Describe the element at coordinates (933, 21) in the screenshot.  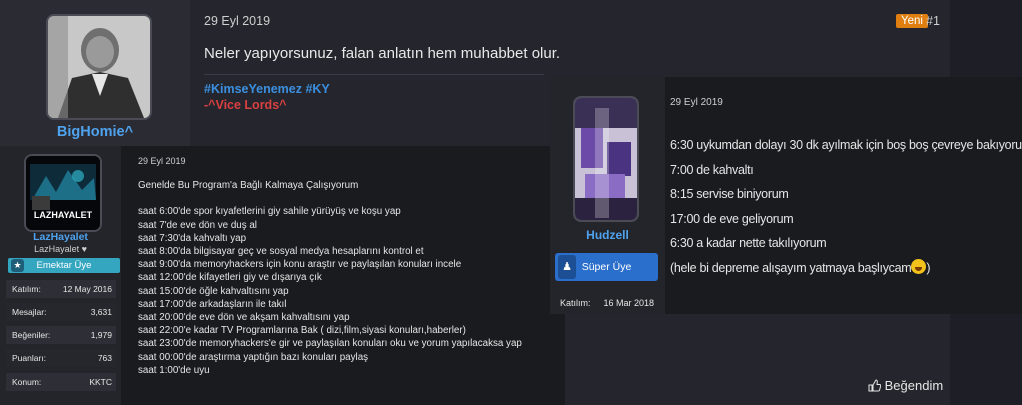
I see `post-number-link: #1` at that location.